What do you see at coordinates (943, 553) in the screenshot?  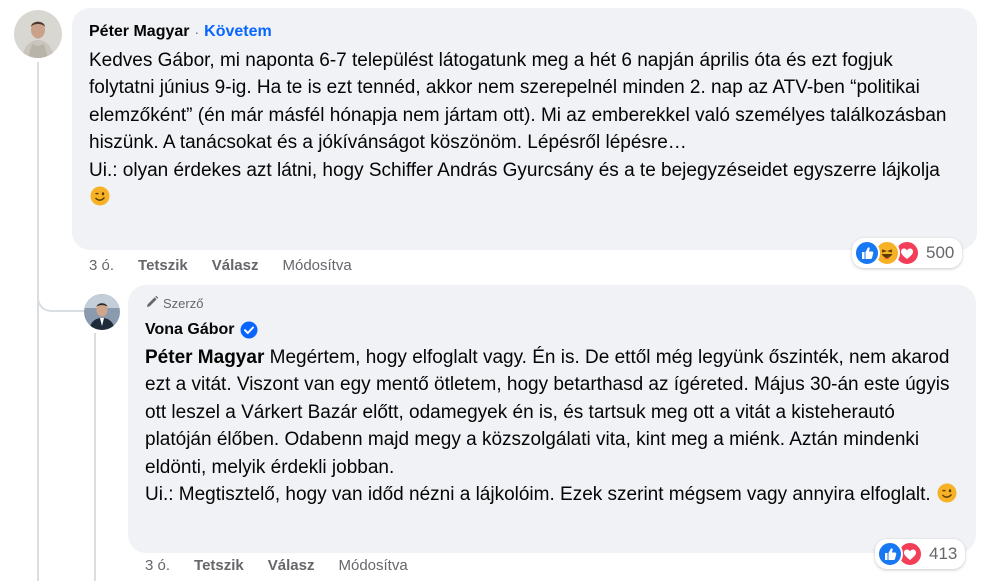 I see `reaction-count: 413` at bounding box center [943, 553].